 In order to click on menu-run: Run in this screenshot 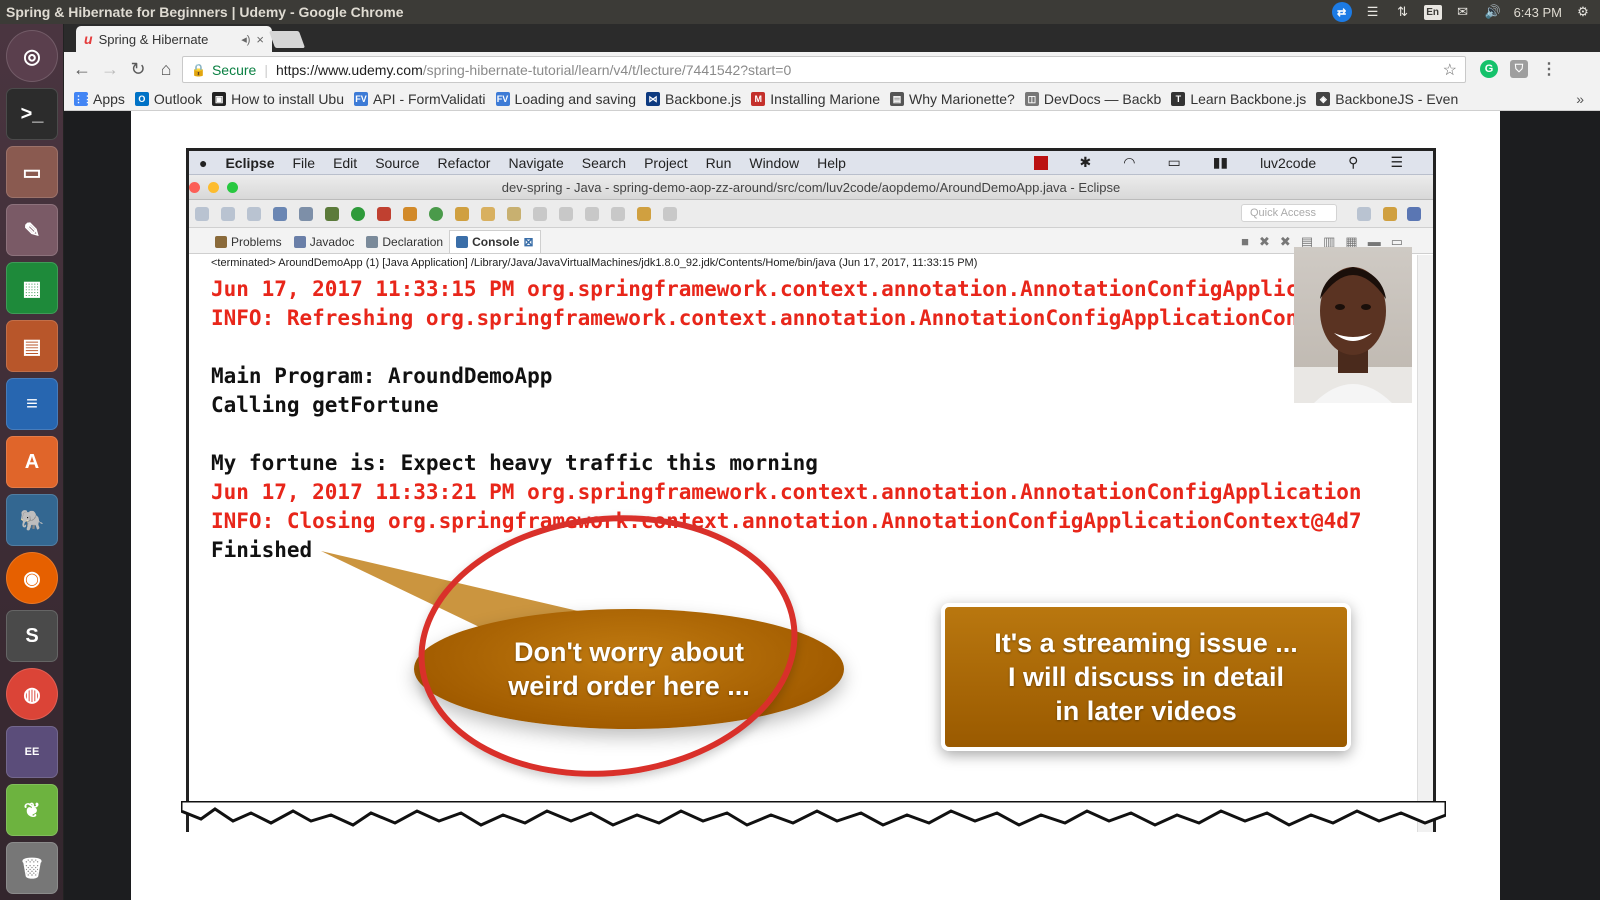, I will do `click(718, 162)`.